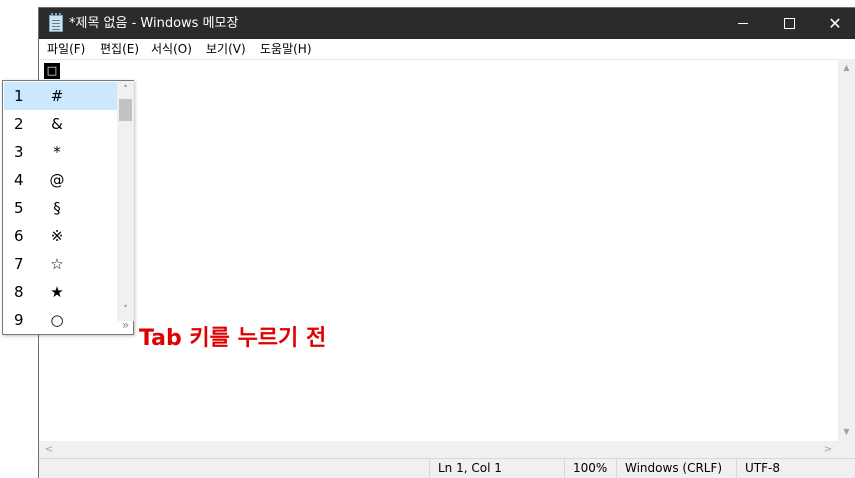 Image resolution: width=855 pixels, height=478 pixels. What do you see at coordinates (57, 292) in the screenshot?
I see `candidate-symbol: ★` at bounding box center [57, 292].